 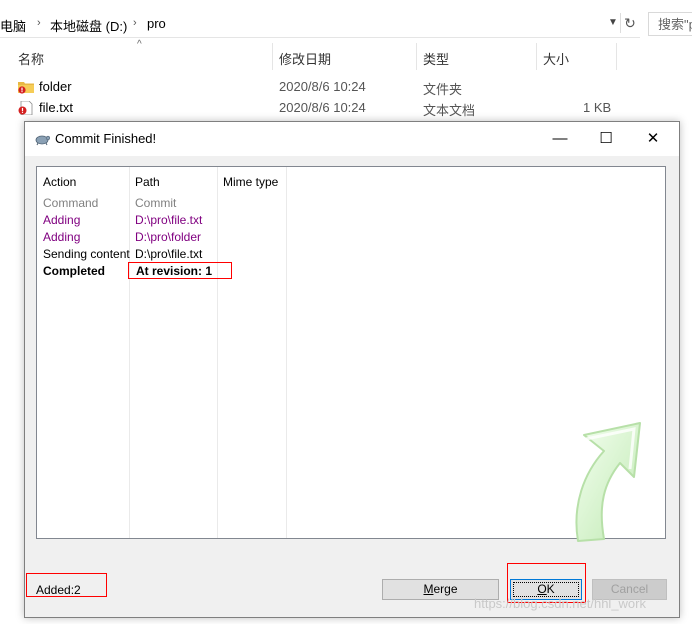 What do you see at coordinates (556, 59) in the screenshot?
I see `column-header-size: 大小` at bounding box center [556, 59].